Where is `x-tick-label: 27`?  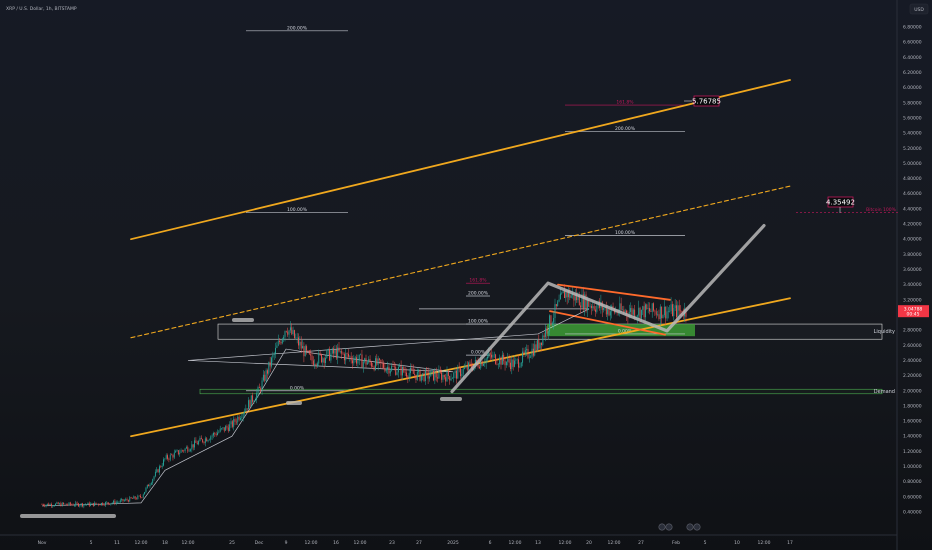 x-tick-label: 27 is located at coordinates (419, 543).